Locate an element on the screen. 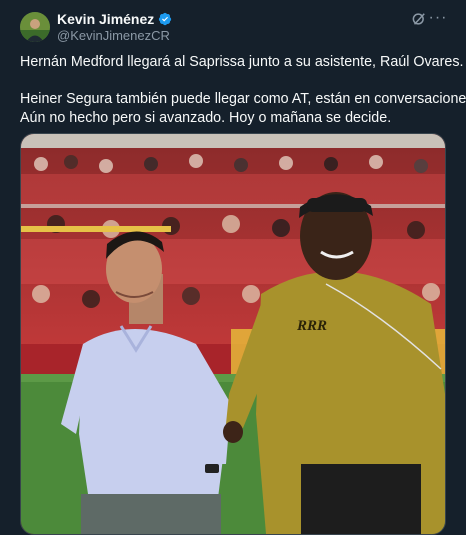  avatar-icon is located at coordinates (35, 27).